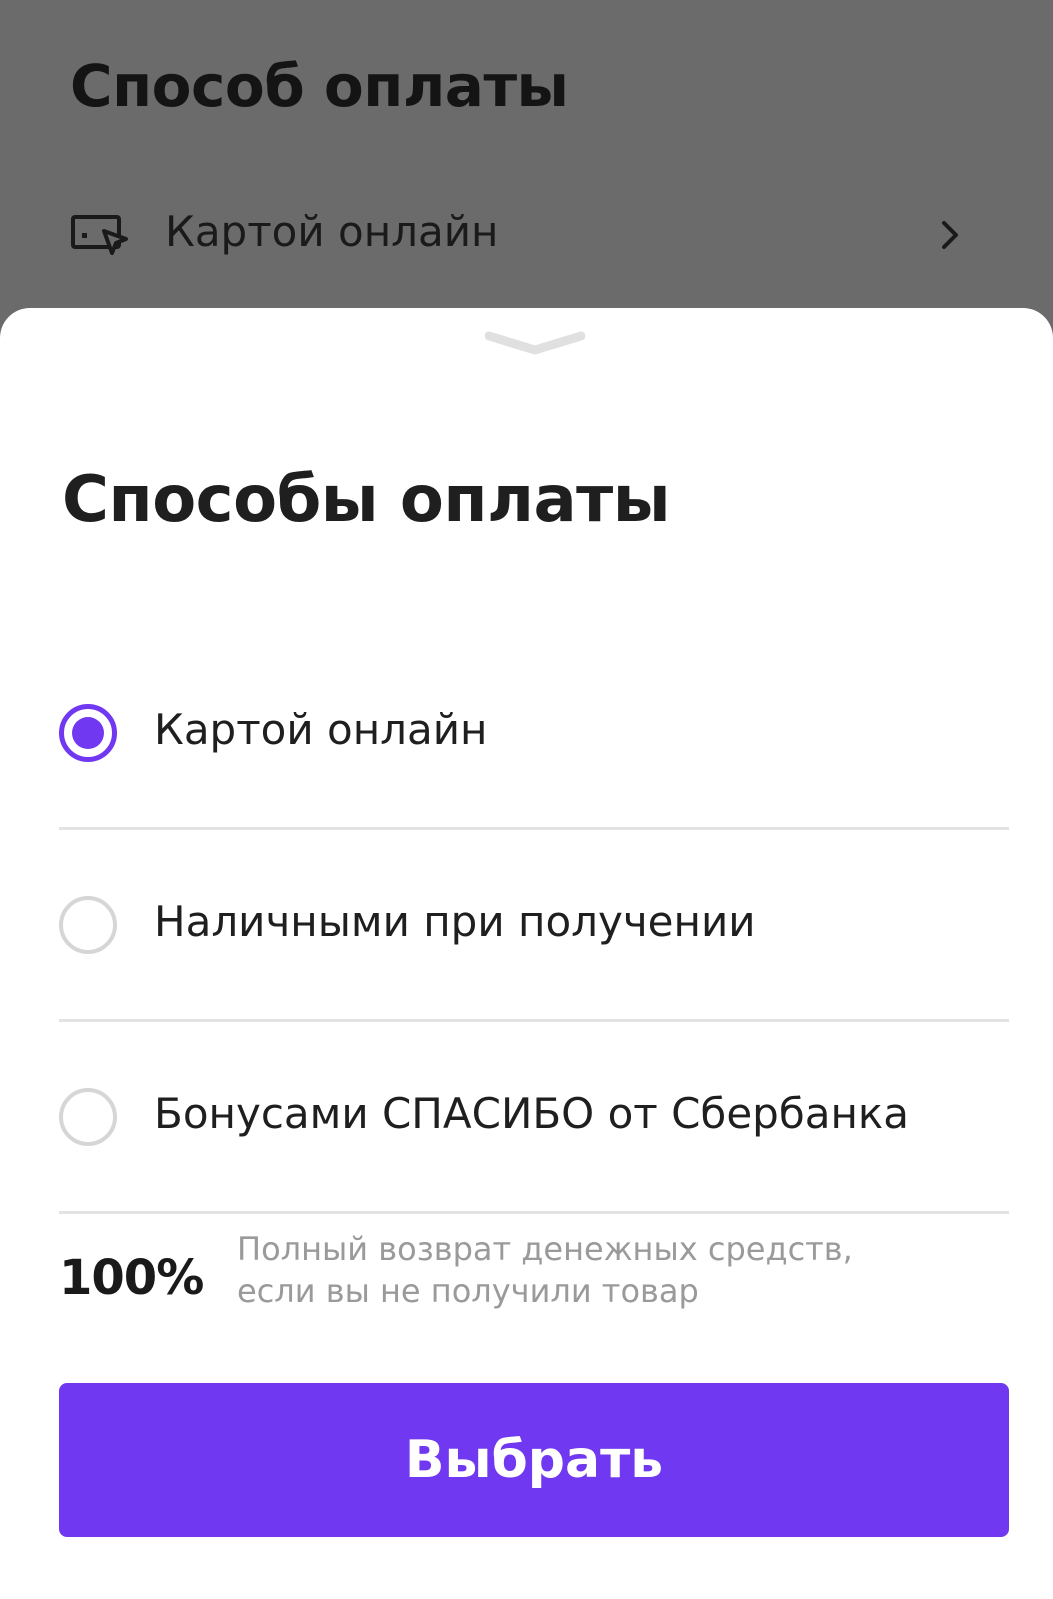 The width and height of the screenshot is (1053, 1599). Describe the element at coordinates (545, 1249) in the screenshot. I see `guarantee-text-line-1: Полный возврат денежных средств,` at that location.